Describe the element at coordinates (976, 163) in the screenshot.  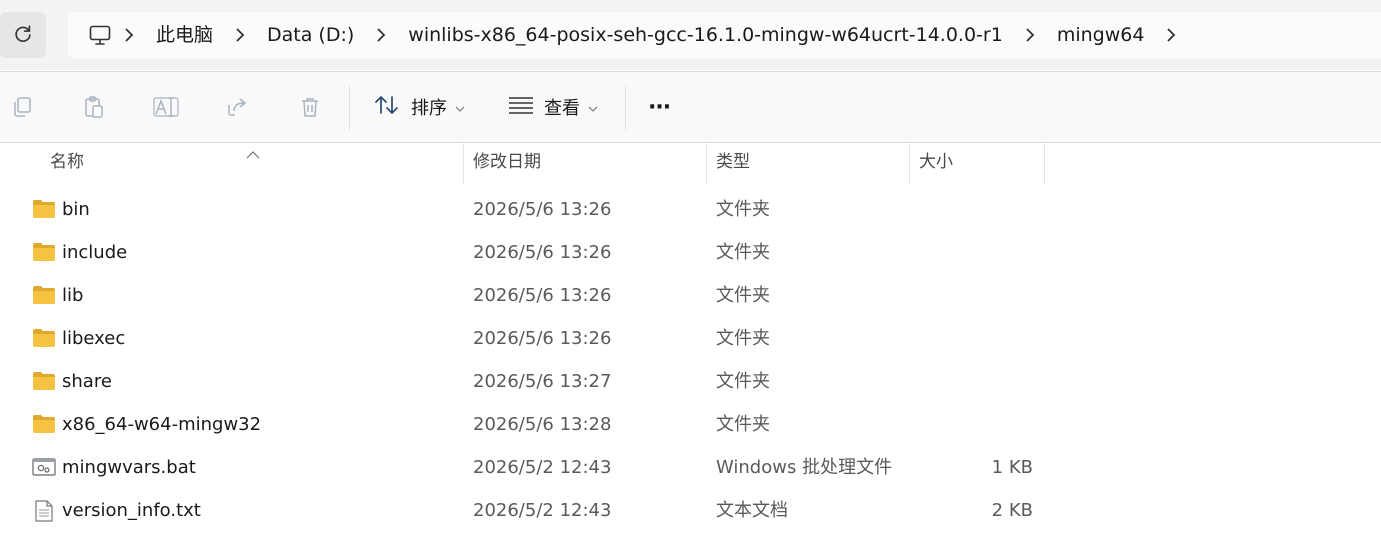
I see `column-header-size: 大小` at that location.